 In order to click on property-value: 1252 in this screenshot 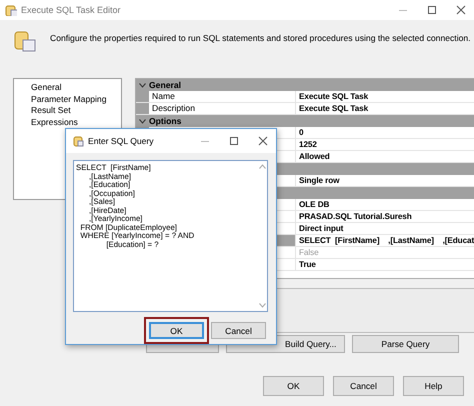, I will do `click(308, 144)`.